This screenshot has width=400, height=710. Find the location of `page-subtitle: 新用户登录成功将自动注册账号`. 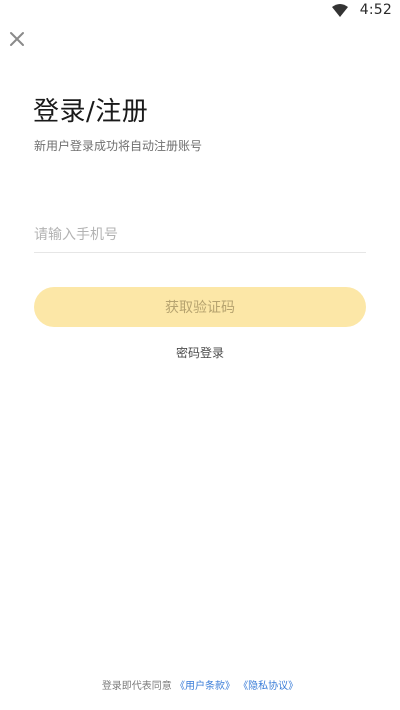

page-subtitle: 新用户登录成功将自动注册账号 is located at coordinates (118, 146).